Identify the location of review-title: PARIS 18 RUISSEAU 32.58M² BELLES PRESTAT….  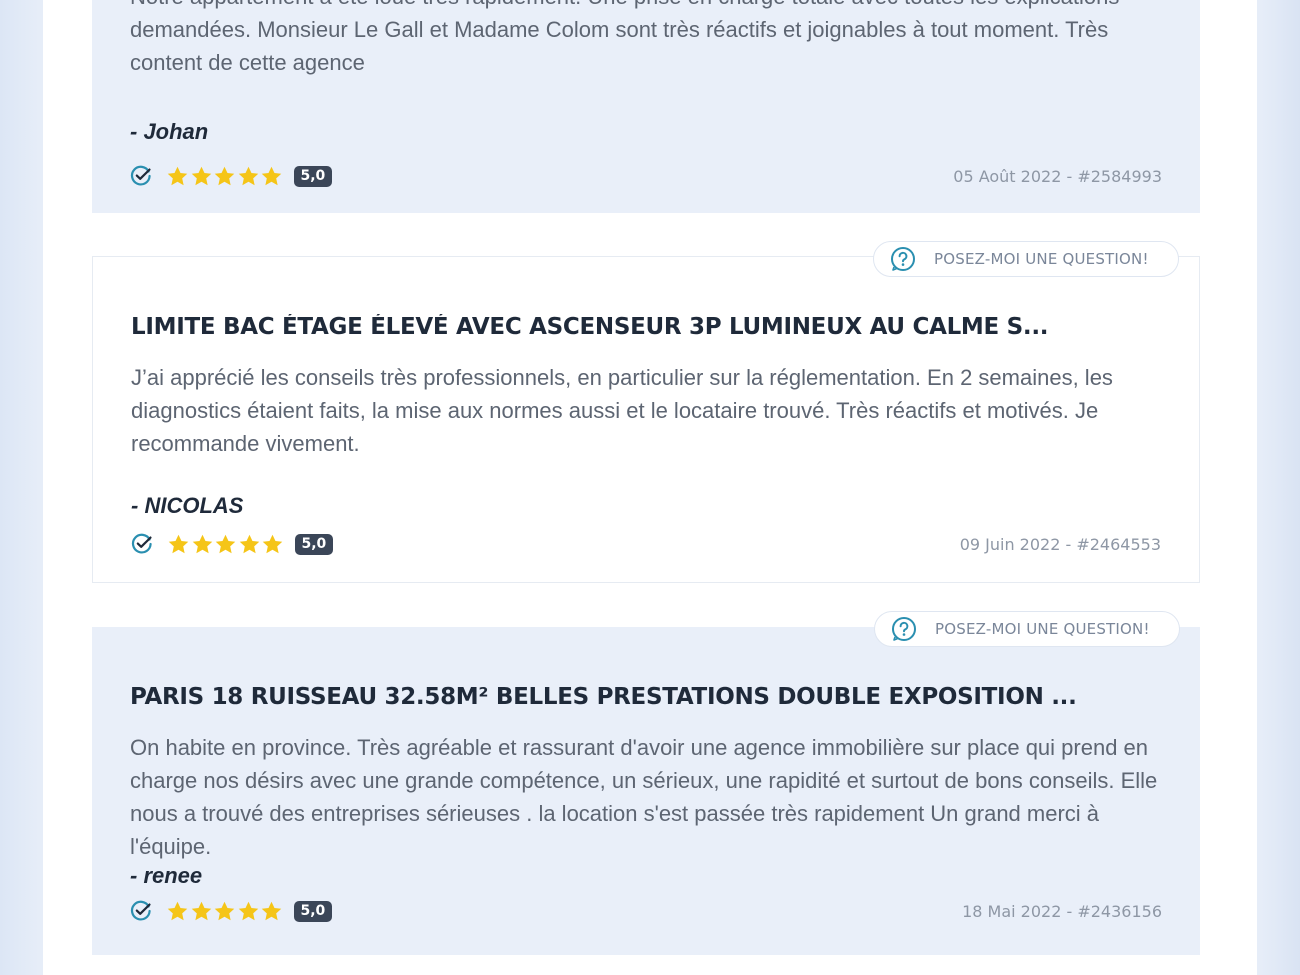
(645, 697).